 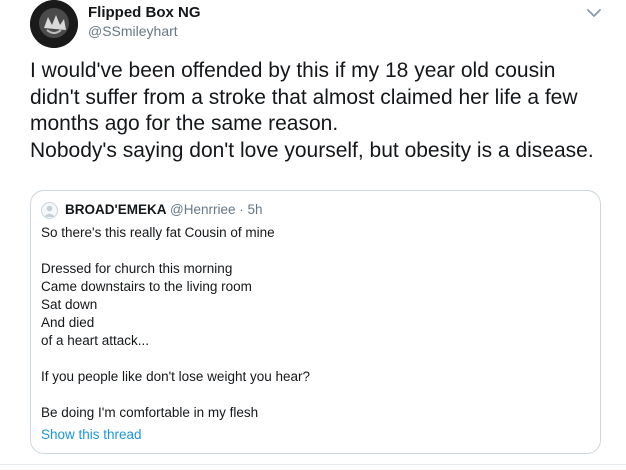 What do you see at coordinates (91, 434) in the screenshot?
I see `show-thread-link: Show this thread` at bounding box center [91, 434].